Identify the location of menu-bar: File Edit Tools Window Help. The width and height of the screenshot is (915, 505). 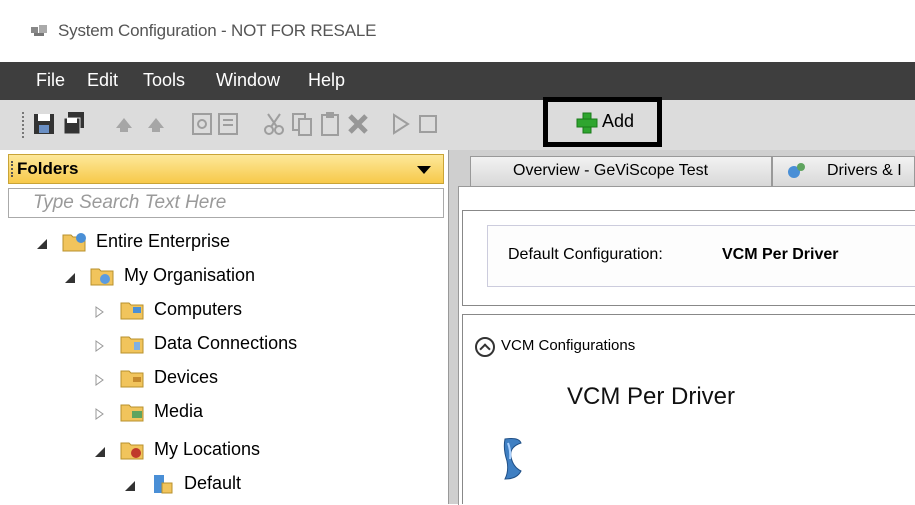
(457, 81).